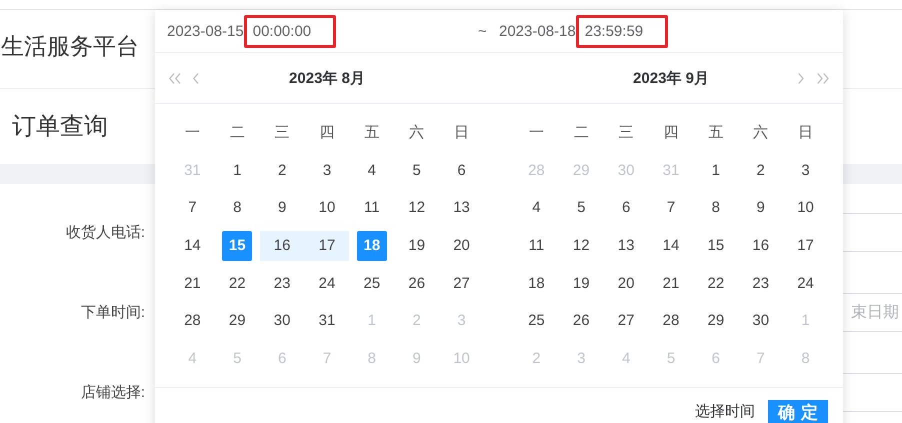 This screenshot has height=423, width=902. I want to click on chevron-right-icon, so click(801, 78).